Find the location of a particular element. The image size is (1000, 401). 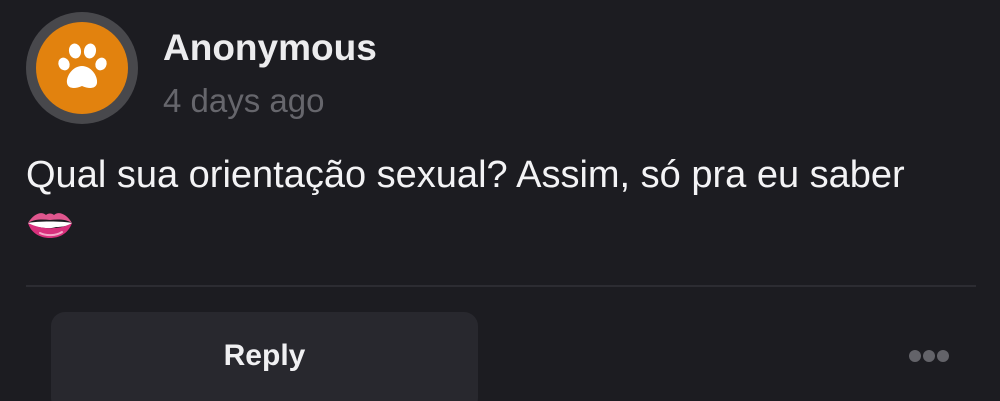

avatar is located at coordinates (82, 68).